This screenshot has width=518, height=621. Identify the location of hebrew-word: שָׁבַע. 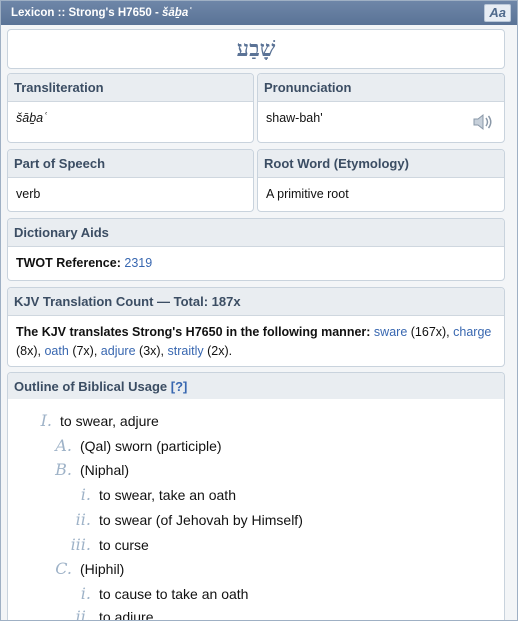
(256, 49).